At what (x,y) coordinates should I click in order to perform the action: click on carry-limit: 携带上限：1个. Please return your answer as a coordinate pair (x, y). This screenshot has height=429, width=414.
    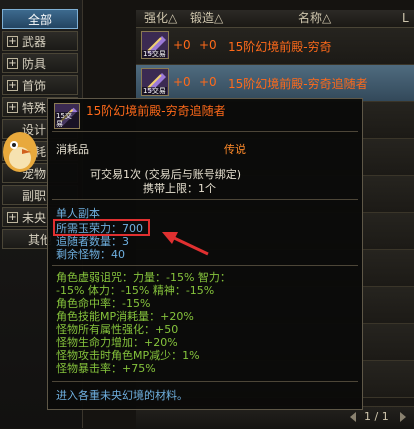
    Looking at the image, I should click on (179, 188).